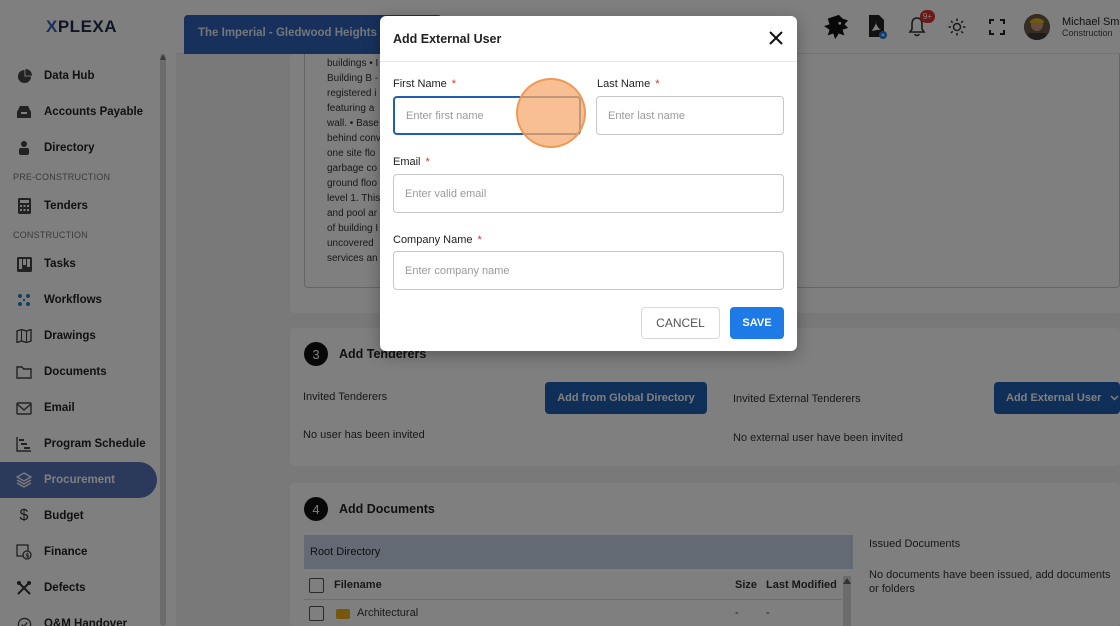 Image resolution: width=1120 pixels, height=626 pixels. I want to click on last-name-field, so click(690, 115).